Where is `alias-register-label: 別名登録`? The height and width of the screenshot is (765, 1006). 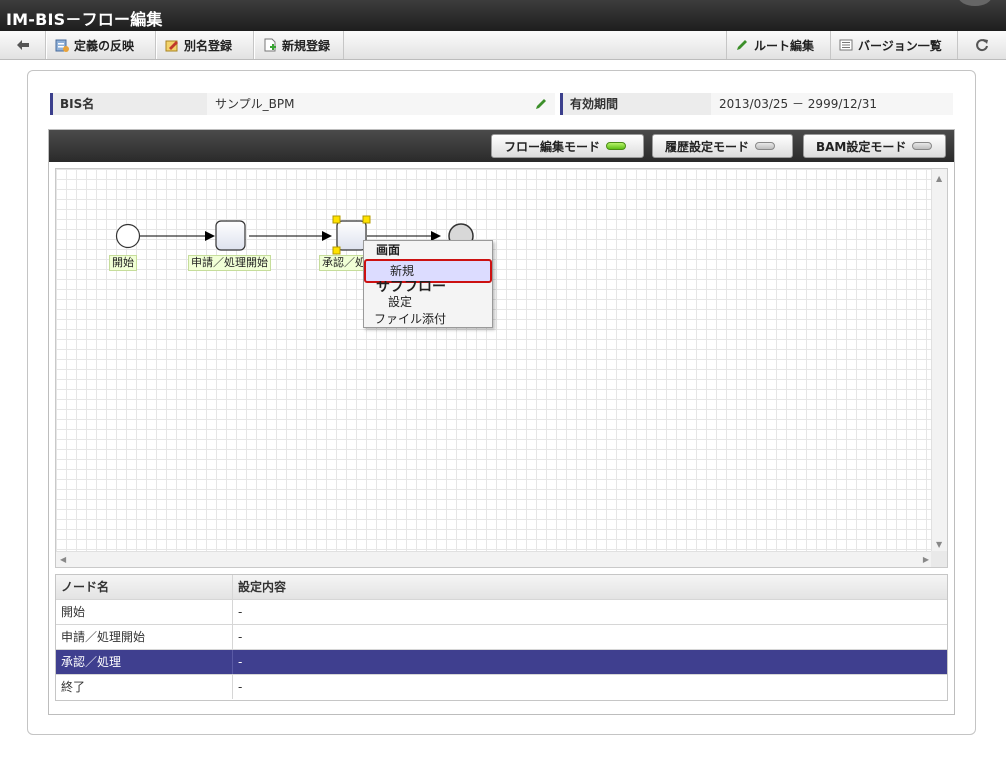
alias-register-label: 別名登録 is located at coordinates (208, 45).